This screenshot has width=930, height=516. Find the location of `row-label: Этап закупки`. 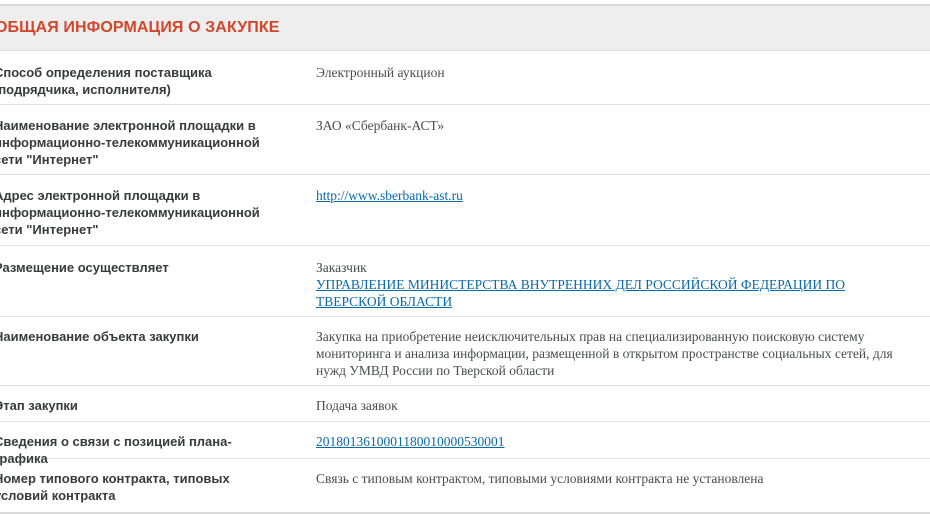

row-label: Этап закупки is located at coordinates (39, 405).